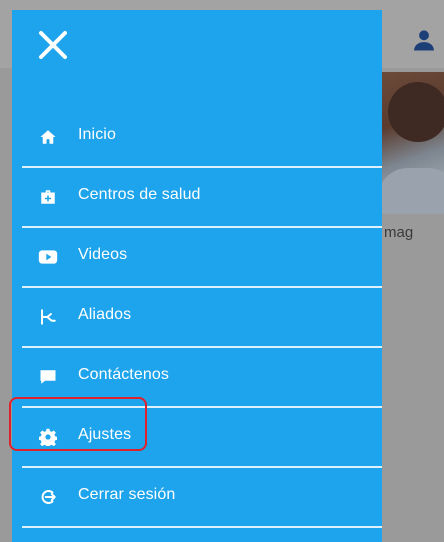 This screenshot has width=444, height=542. What do you see at coordinates (202, 318) in the screenshot?
I see `menu-item-aliados: Aliados` at bounding box center [202, 318].